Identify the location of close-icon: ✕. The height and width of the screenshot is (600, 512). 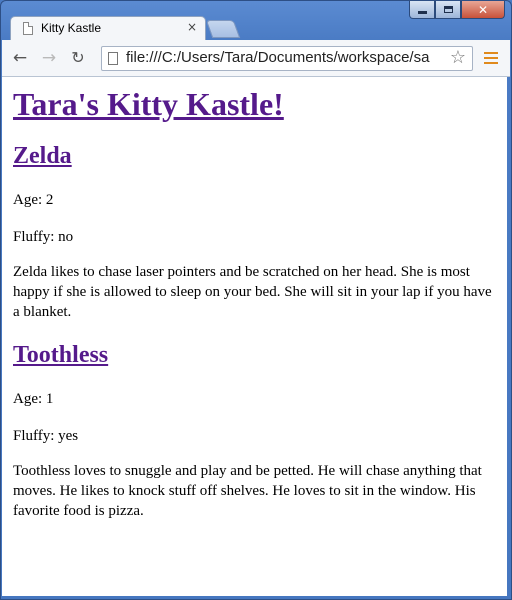
(483, 9).